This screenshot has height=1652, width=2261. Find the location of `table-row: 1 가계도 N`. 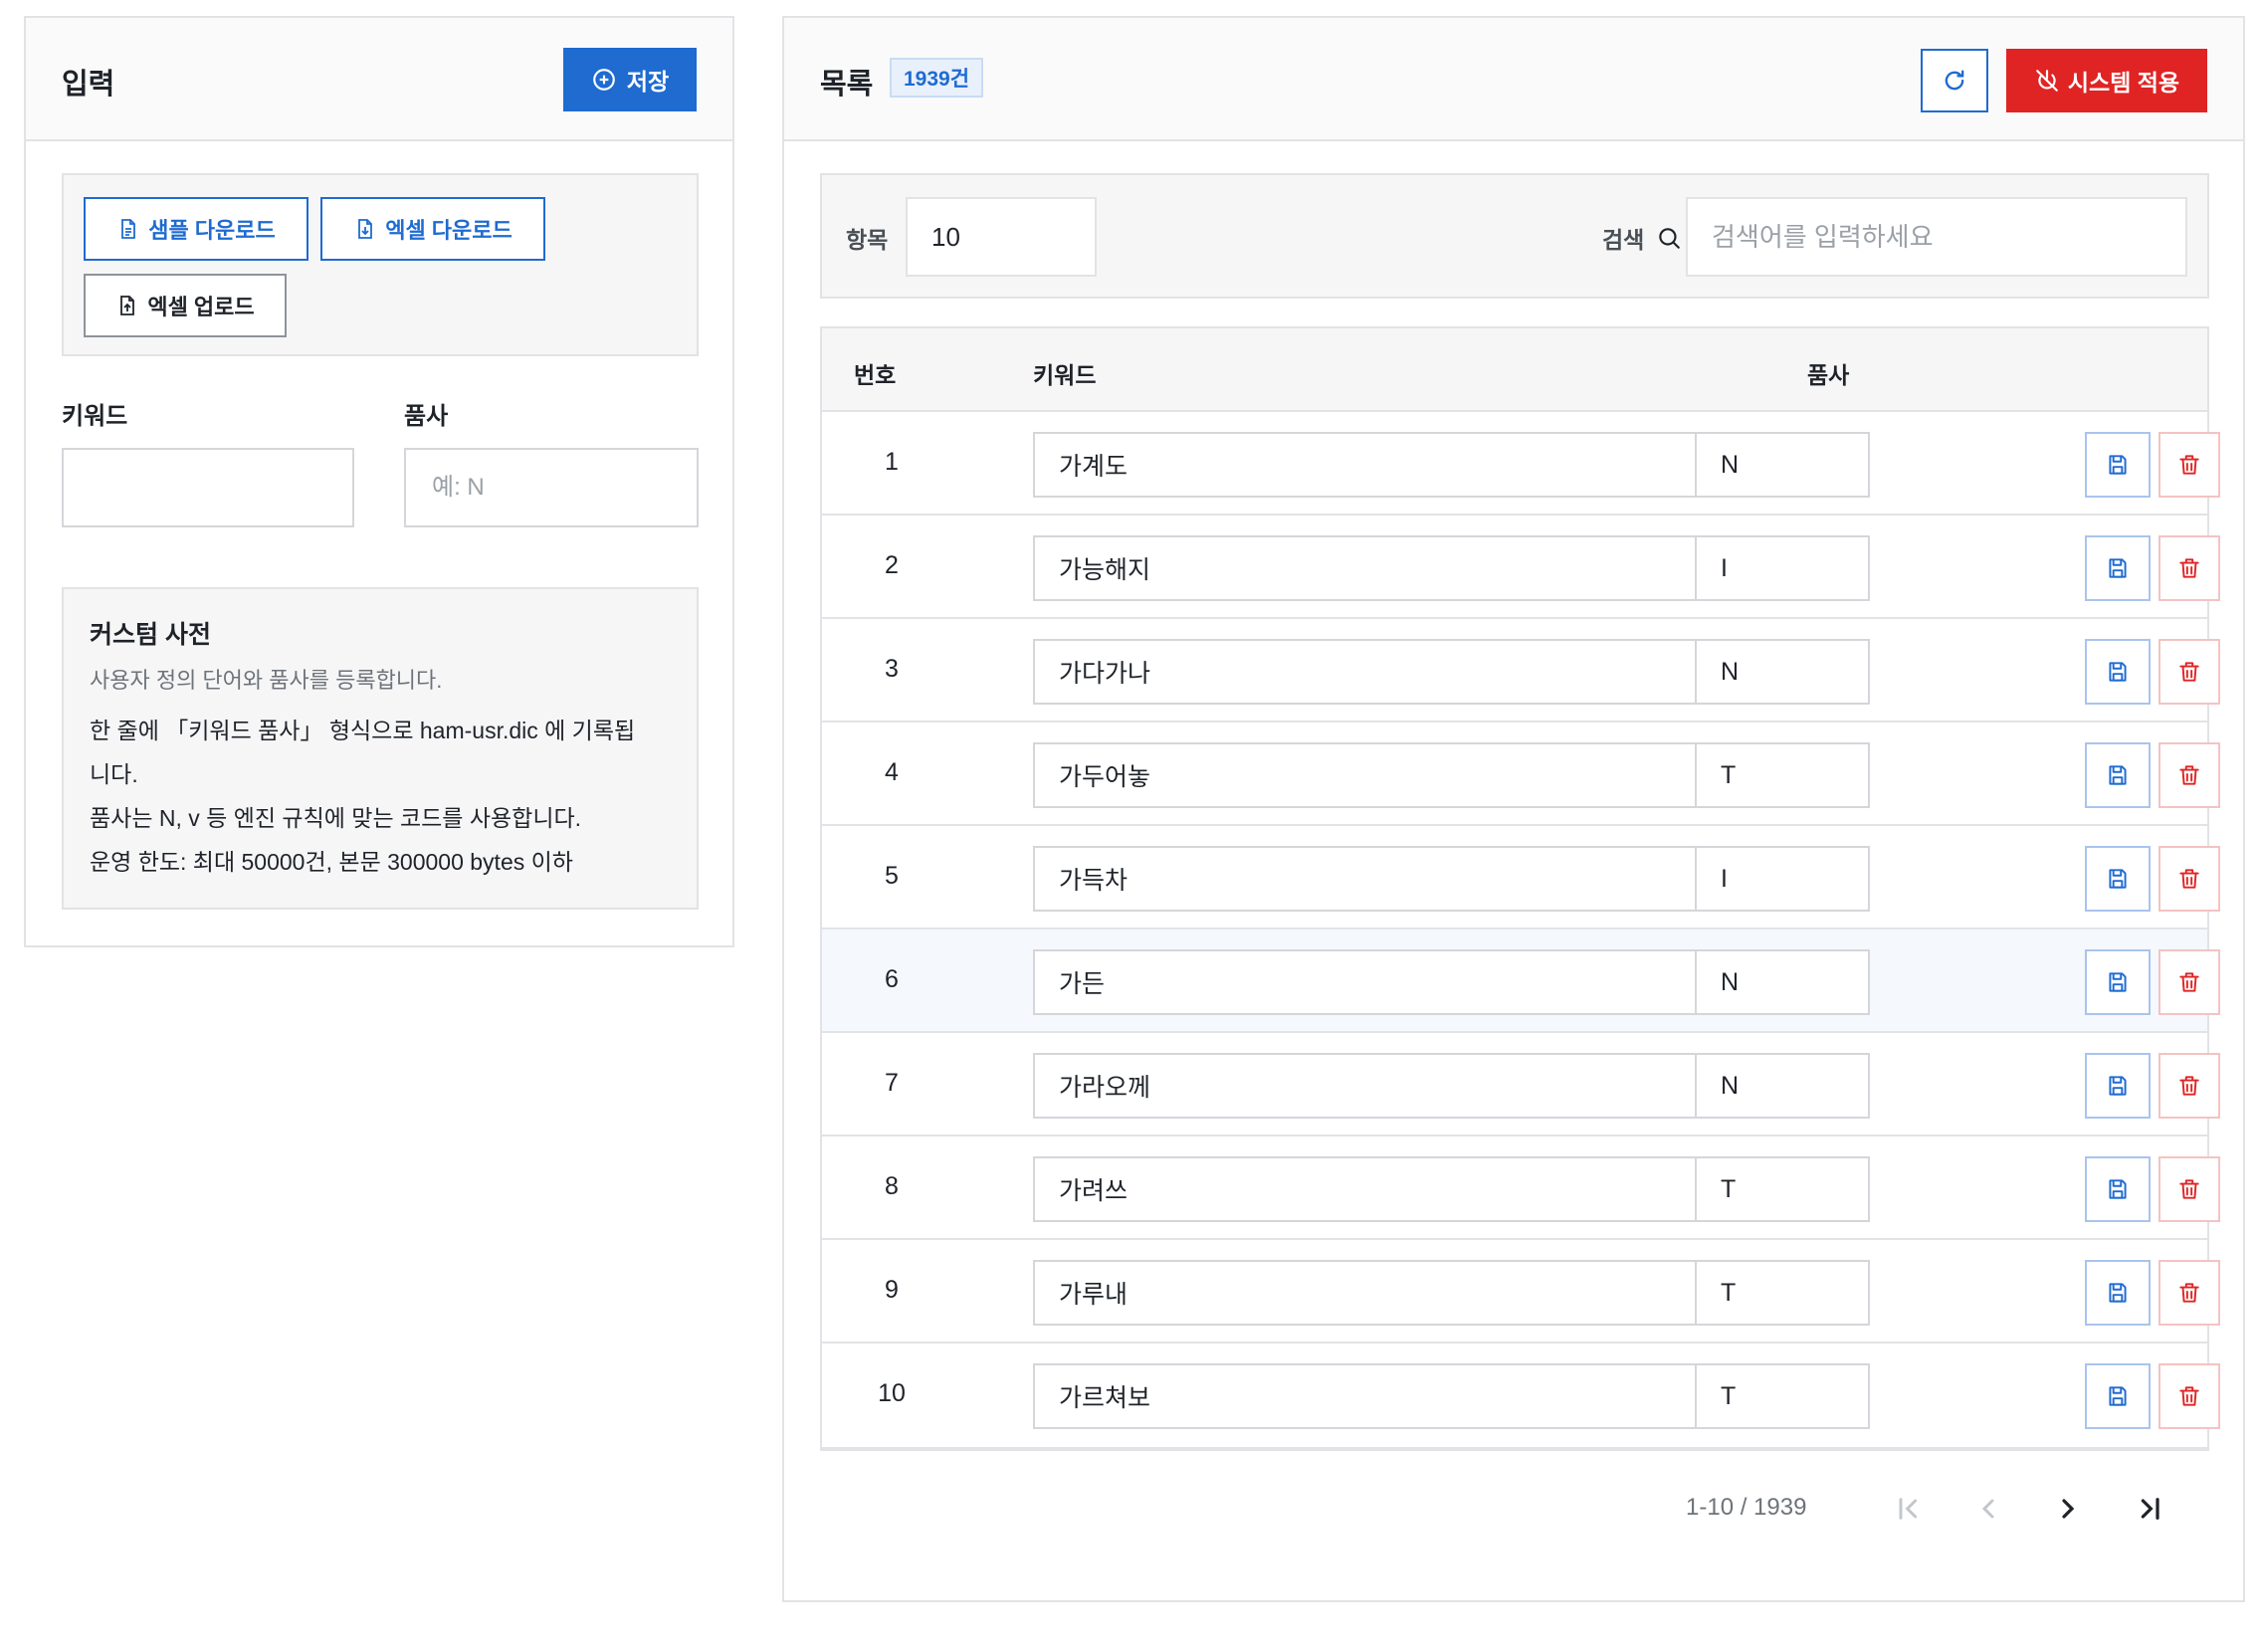

table-row: 1 가계도 N is located at coordinates (1521, 464).